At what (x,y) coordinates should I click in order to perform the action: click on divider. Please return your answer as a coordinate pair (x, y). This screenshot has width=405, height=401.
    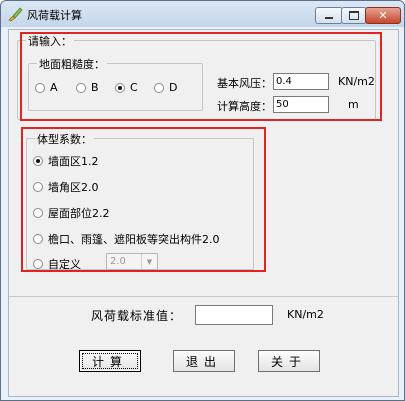
    Looking at the image, I should click on (203, 296).